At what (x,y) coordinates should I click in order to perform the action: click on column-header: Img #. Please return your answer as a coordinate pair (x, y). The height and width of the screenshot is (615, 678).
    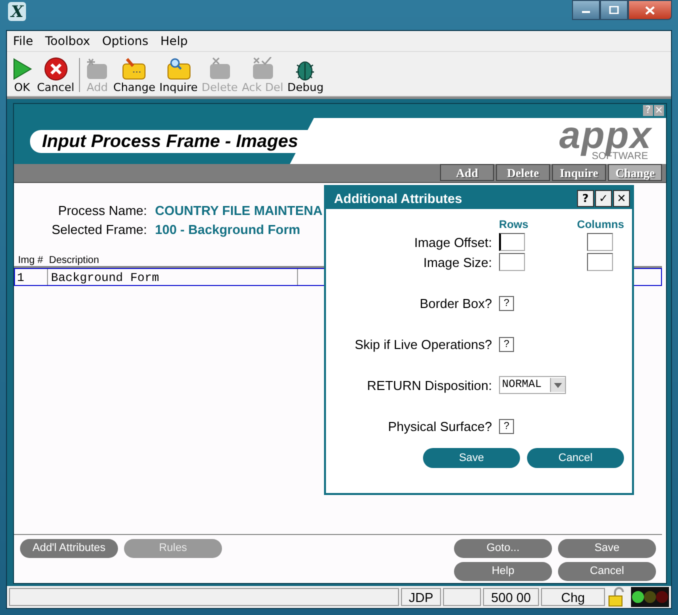
    Looking at the image, I should click on (31, 260).